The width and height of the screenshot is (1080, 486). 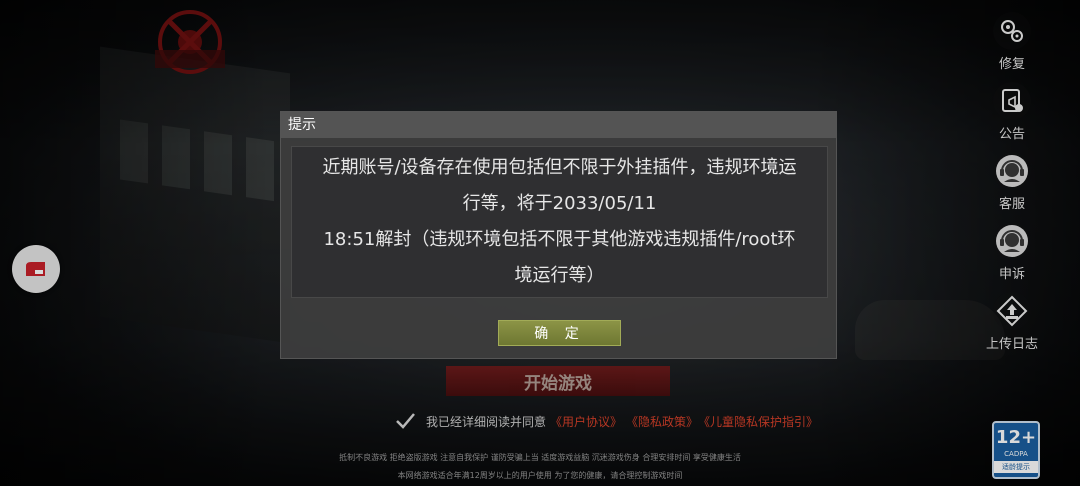 I want to click on confirm-button: 确 定, so click(x=559, y=333).